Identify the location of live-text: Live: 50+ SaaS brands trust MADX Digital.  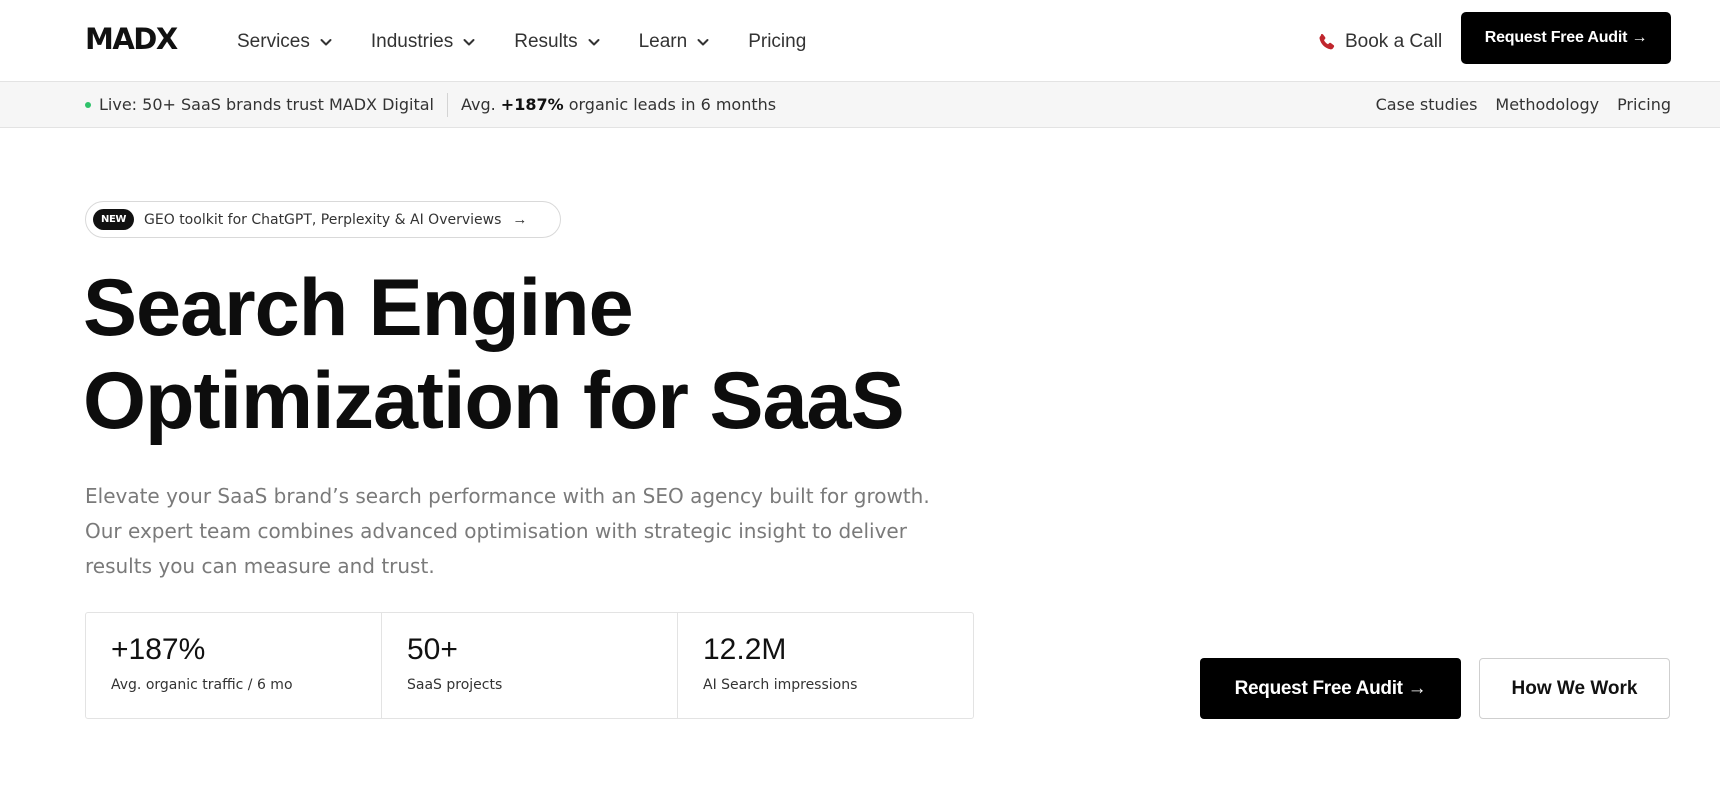
(266, 104).